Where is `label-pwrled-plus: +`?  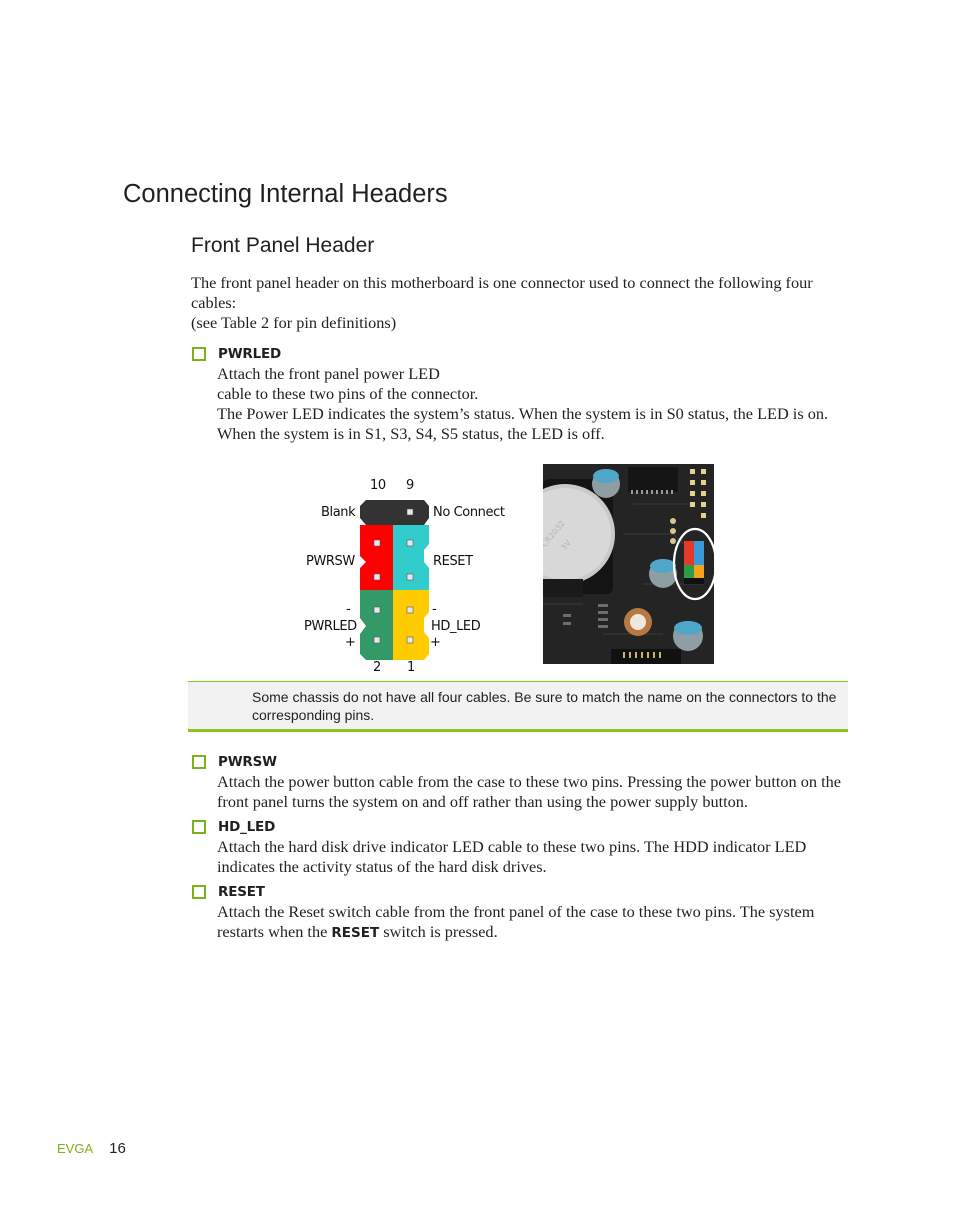 label-pwrled-plus: + is located at coordinates (350, 642).